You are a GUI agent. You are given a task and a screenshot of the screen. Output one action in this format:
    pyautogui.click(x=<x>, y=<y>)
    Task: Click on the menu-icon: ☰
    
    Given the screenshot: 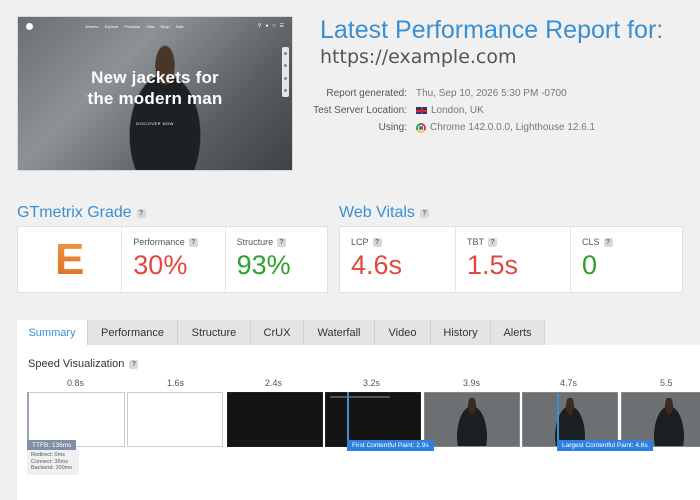 What is the action you would take?
    pyautogui.click(x=281, y=26)
    